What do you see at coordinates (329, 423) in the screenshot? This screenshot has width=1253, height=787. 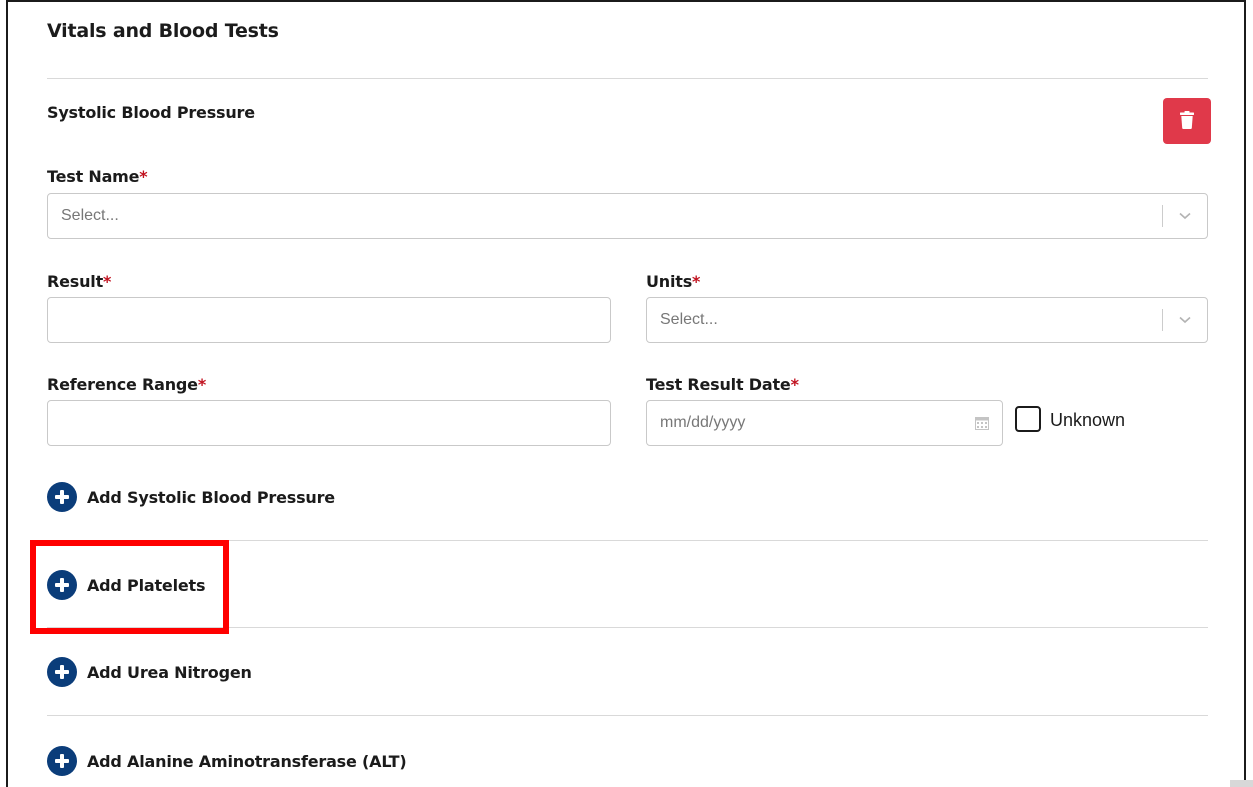 I see `reference-range-input` at bounding box center [329, 423].